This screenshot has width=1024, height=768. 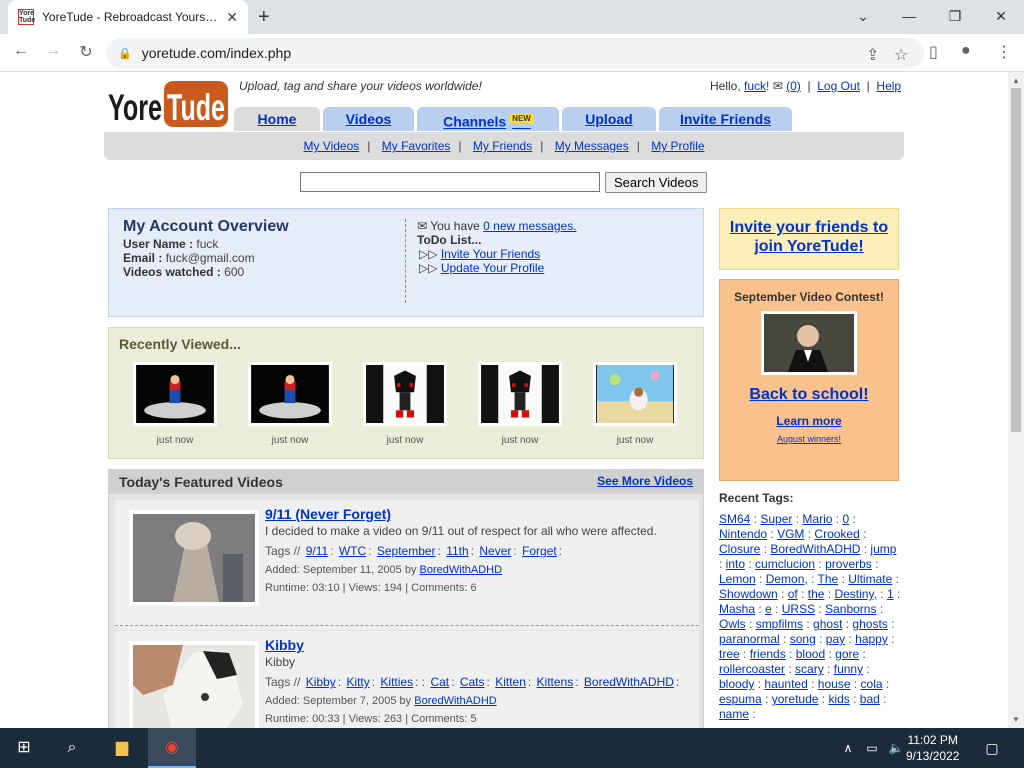 I want to click on back-icon: ←, so click(x=21, y=51).